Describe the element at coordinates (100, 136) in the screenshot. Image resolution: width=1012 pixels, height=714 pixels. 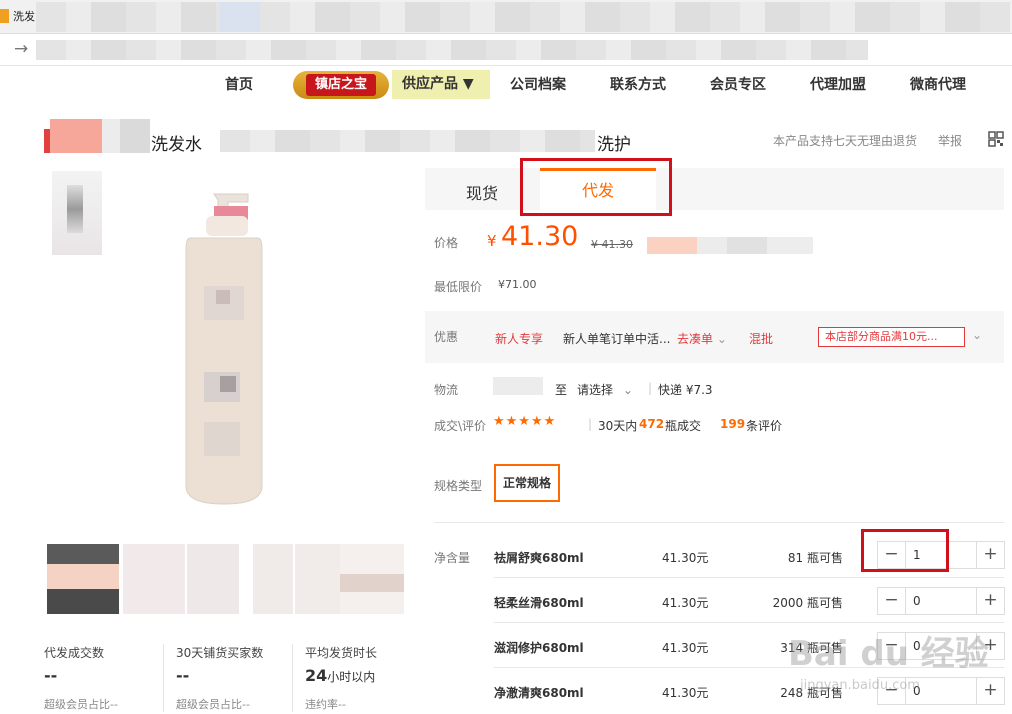
I see `blurred-title-prefix` at that location.